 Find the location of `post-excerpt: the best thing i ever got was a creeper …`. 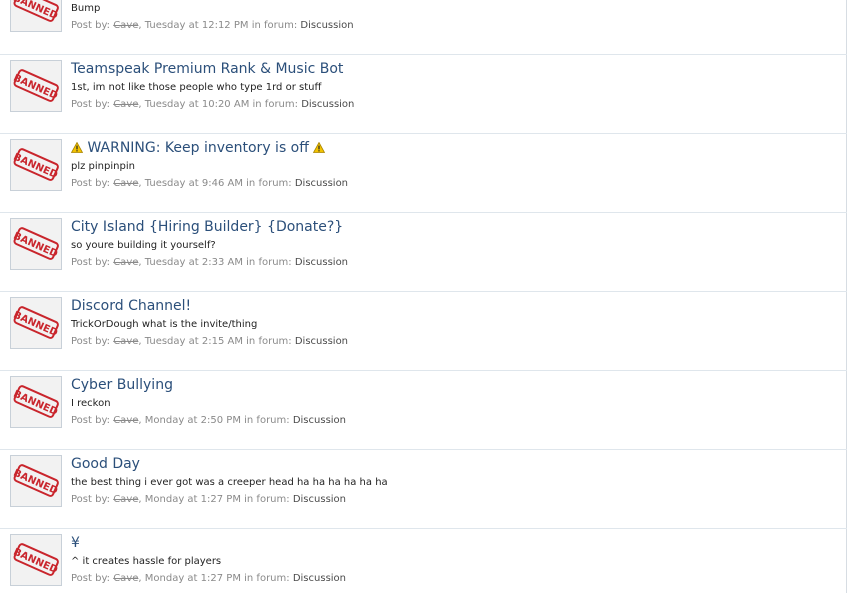

post-excerpt: the best thing i ever got was a creeper … is located at coordinates (229, 482).